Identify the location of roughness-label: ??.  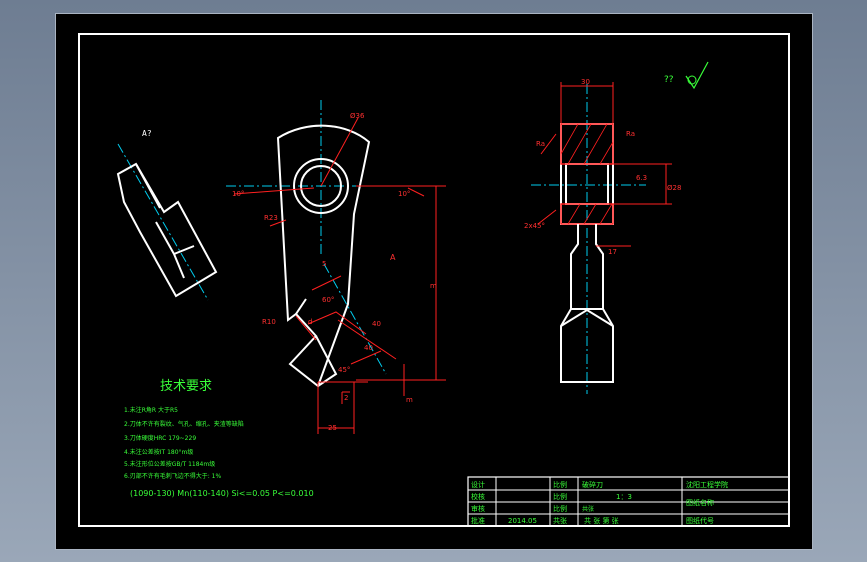
(669, 80).